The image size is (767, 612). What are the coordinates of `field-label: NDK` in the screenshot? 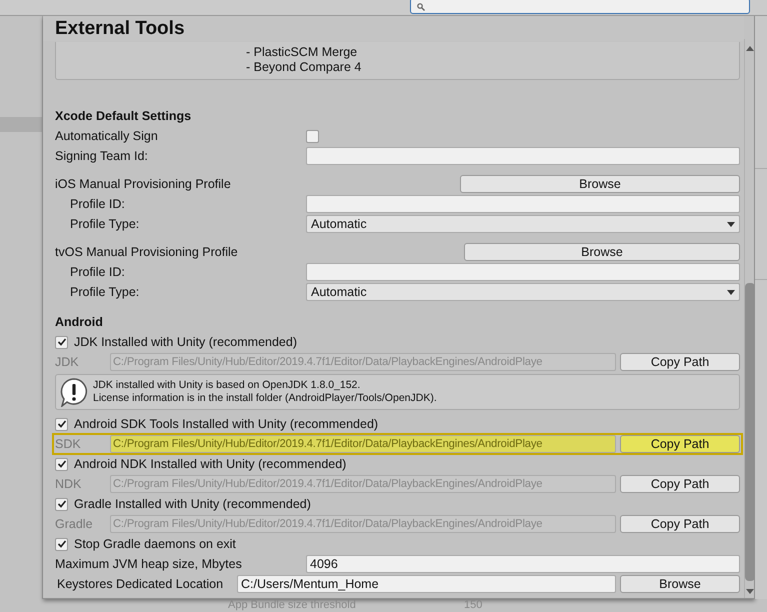 It's located at (68, 484).